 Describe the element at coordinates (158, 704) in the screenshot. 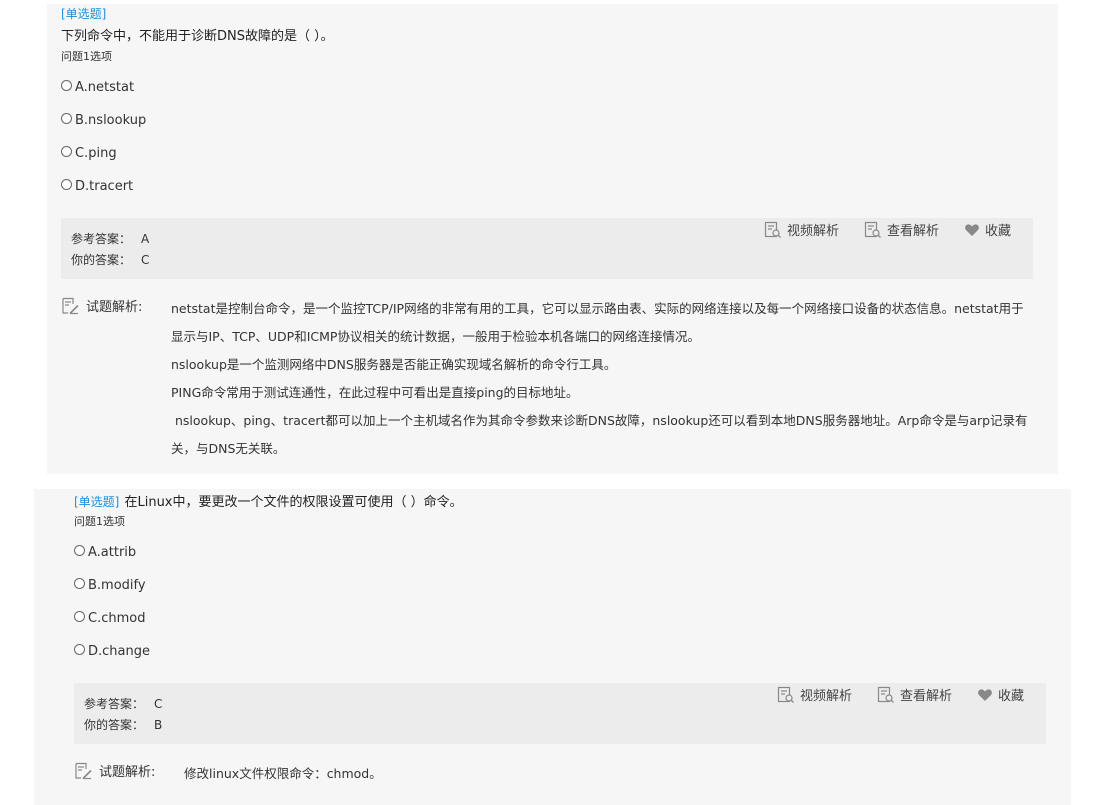

I see `reference-answer-value: C` at that location.